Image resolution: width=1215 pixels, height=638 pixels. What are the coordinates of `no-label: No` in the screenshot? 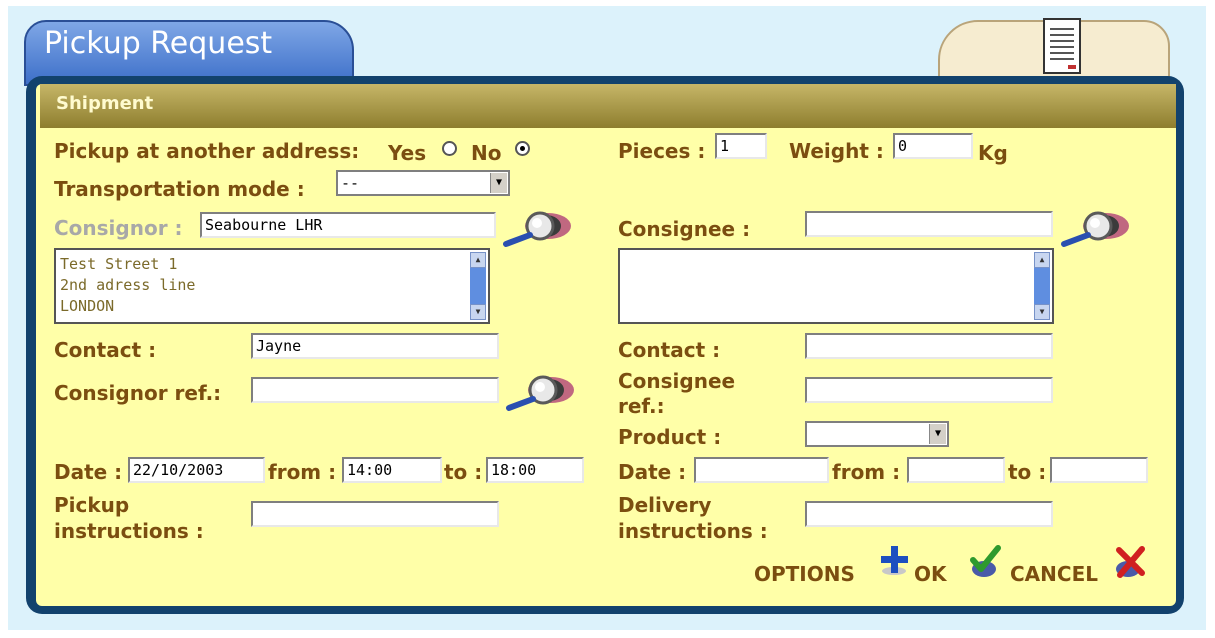 It's located at (486, 153).